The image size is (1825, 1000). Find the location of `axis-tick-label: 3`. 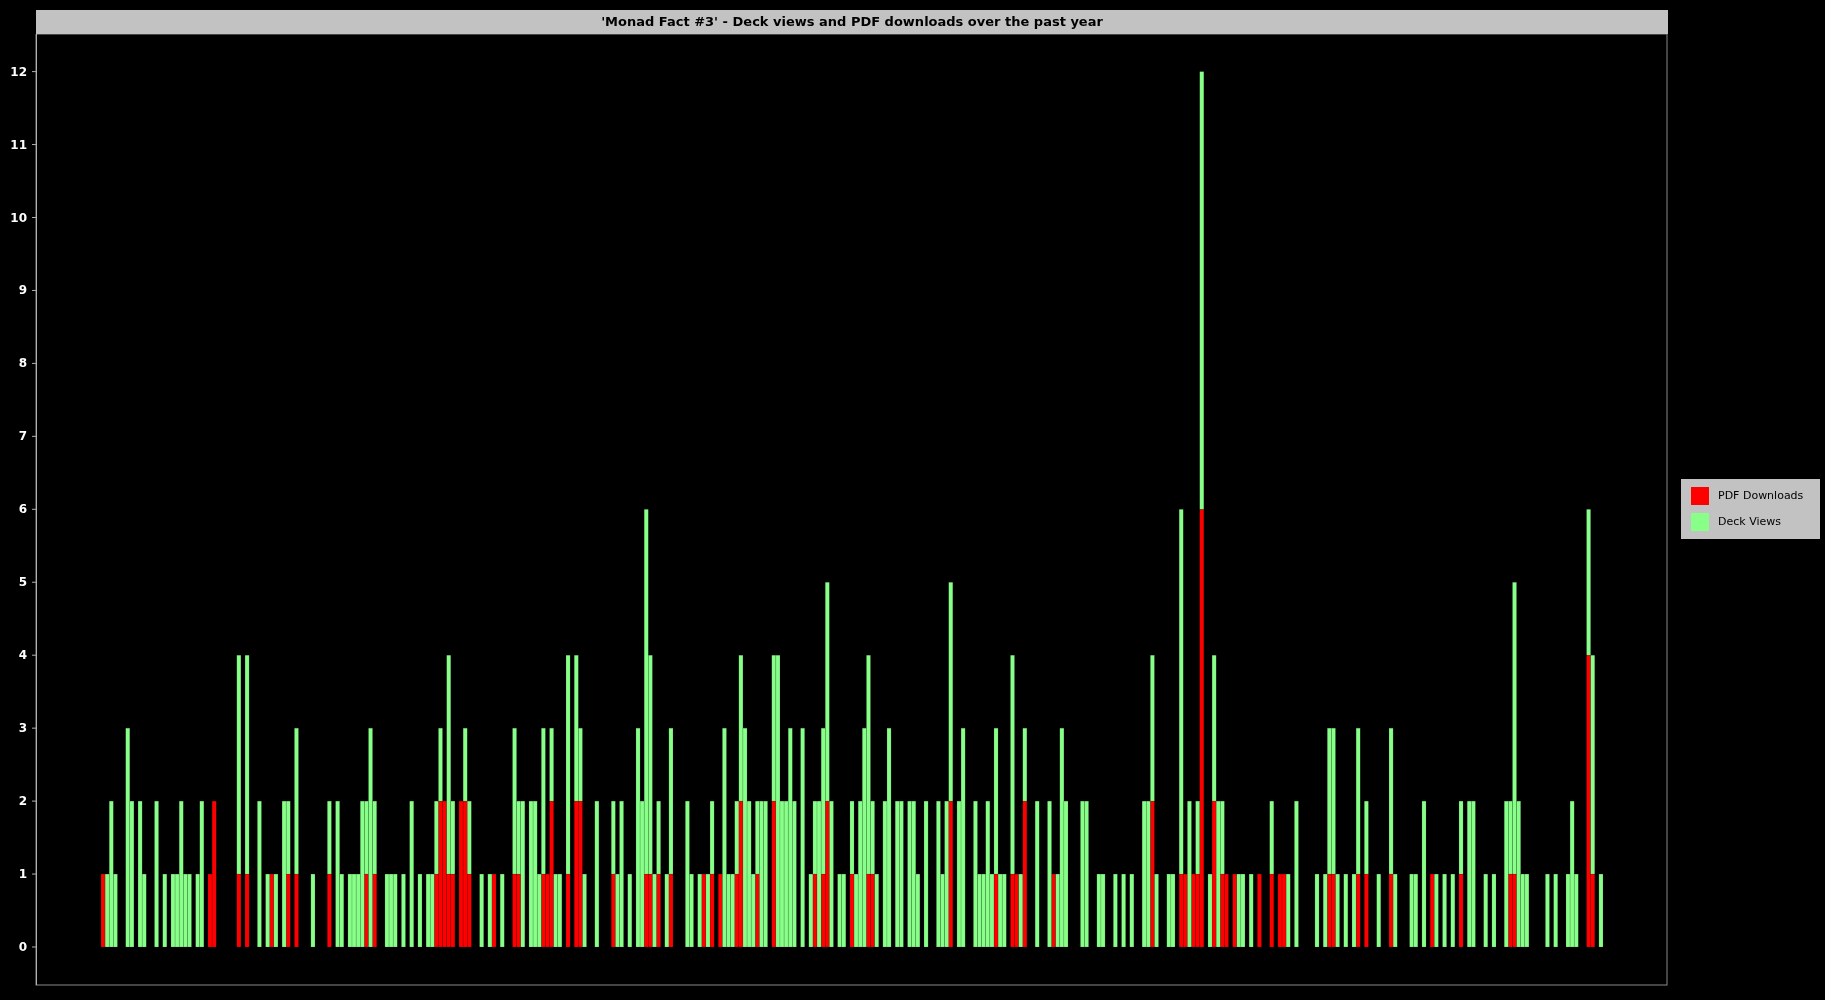

axis-tick-label: 3 is located at coordinates (22, 728).